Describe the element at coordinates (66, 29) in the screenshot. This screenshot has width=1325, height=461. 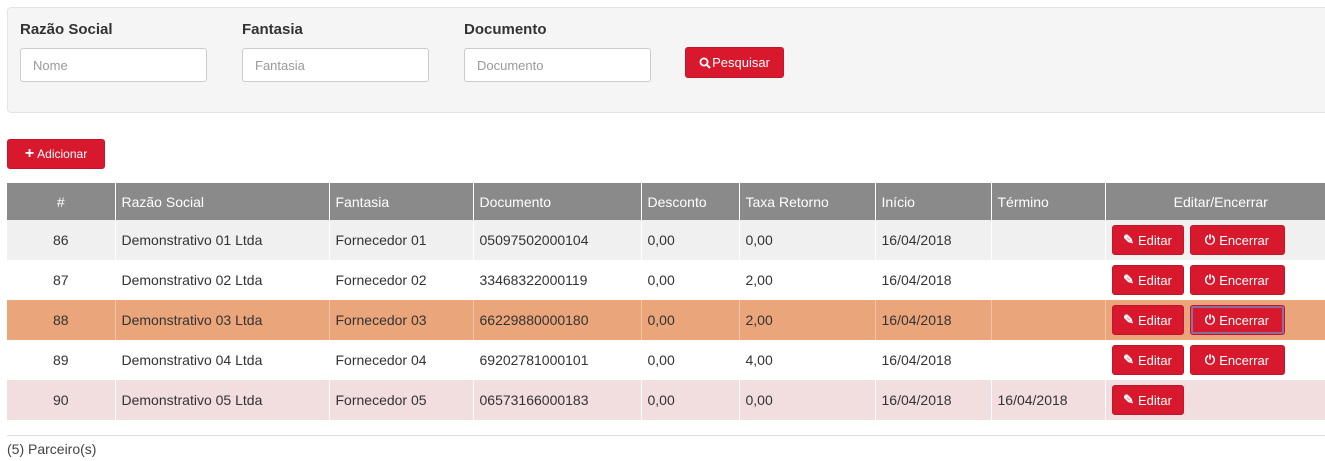
I see `razao-social-label: Razão Social` at that location.